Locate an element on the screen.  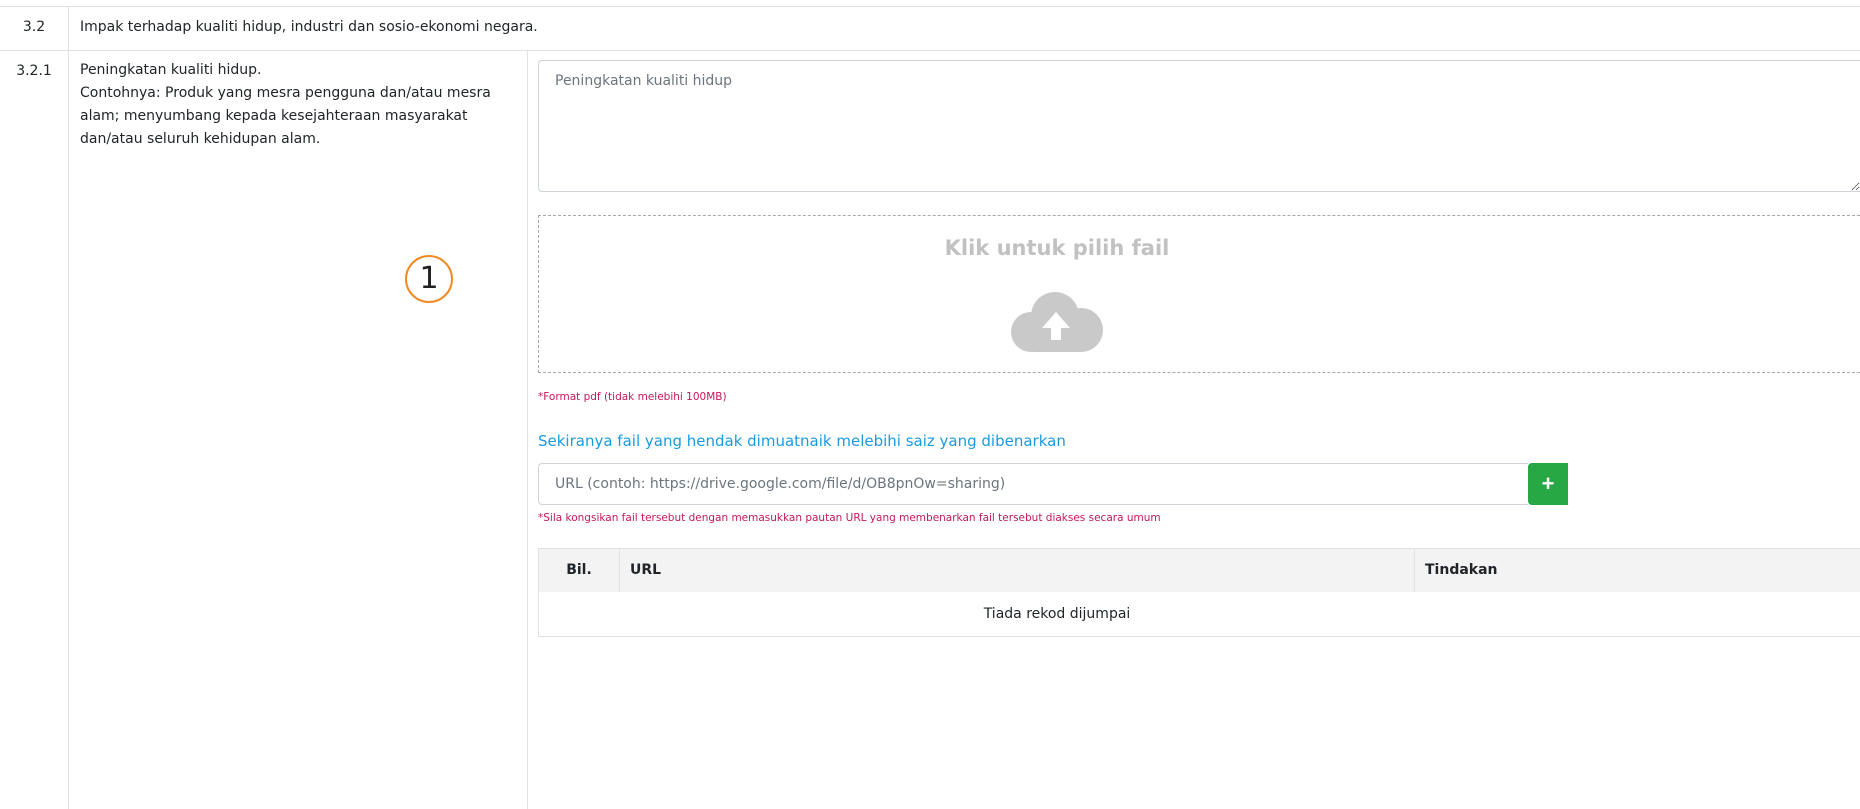
item-number: 3.2.1 is located at coordinates (34, 71).